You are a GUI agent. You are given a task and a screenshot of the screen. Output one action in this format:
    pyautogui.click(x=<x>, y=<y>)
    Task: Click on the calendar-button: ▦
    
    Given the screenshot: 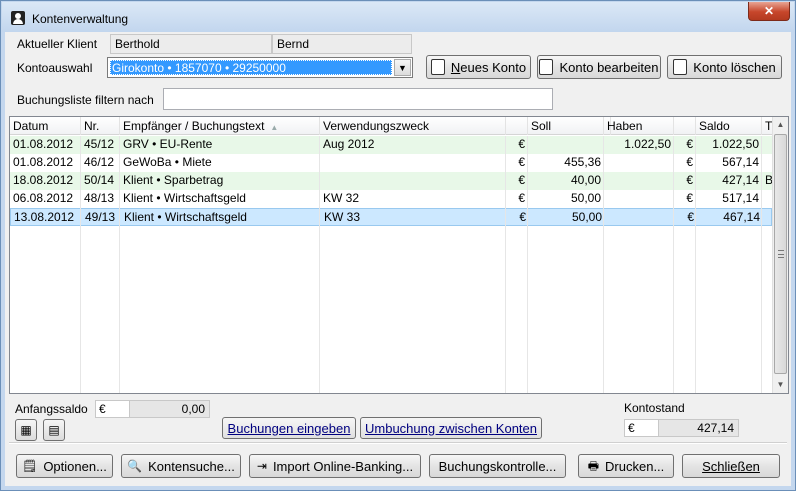 What is the action you would take?
    pyautogui.click(x=26, y=430)
    